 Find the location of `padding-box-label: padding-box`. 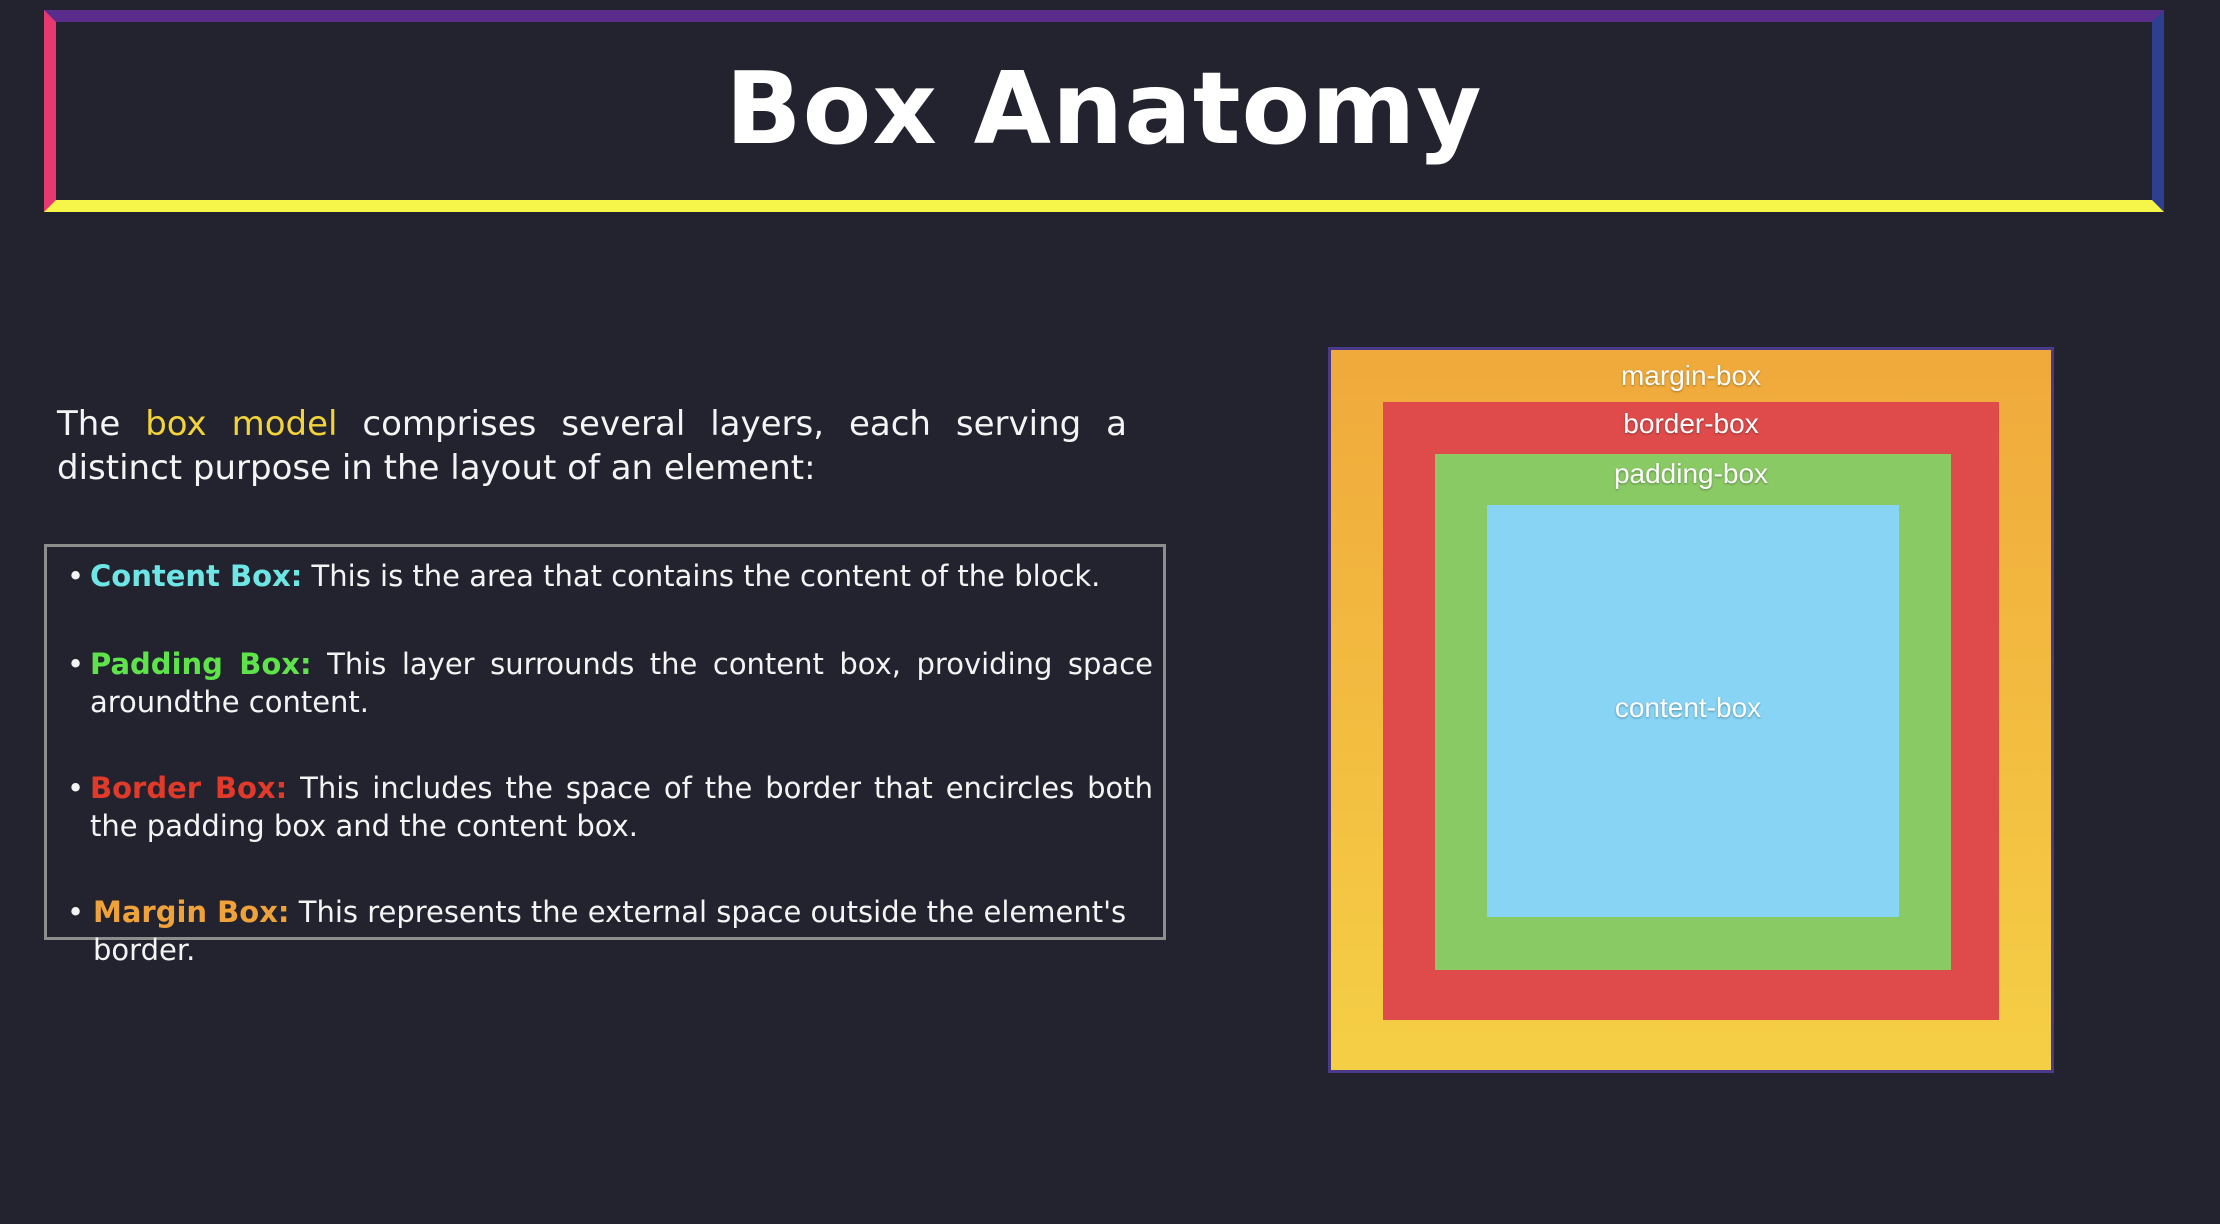

padding-box-label: padding-box is located at coordinates (1691, 473).